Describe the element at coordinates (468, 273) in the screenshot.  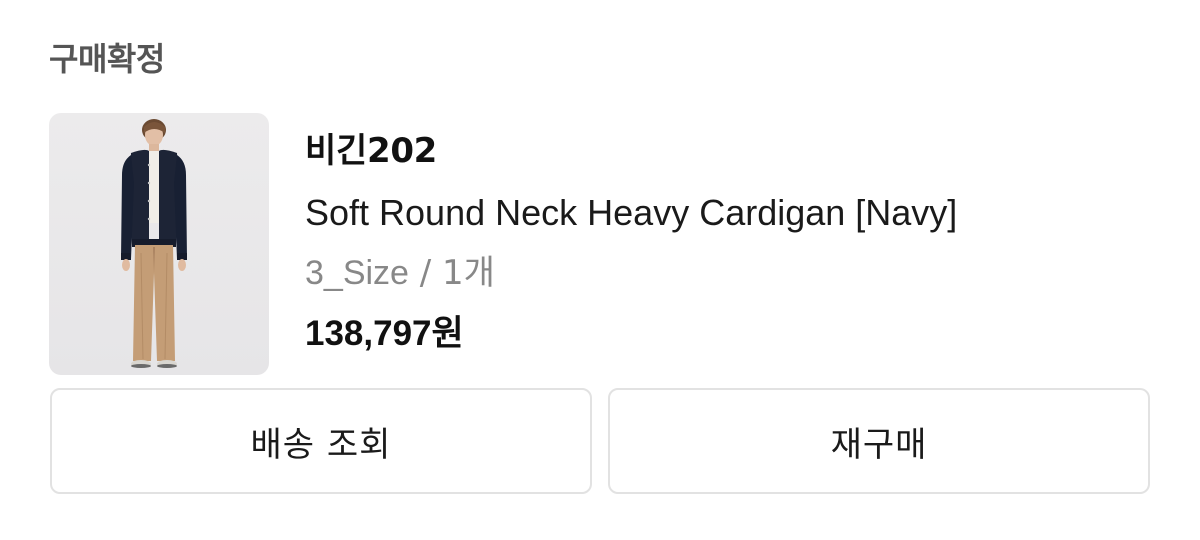
I see `option-quantity: 1개` at that location.